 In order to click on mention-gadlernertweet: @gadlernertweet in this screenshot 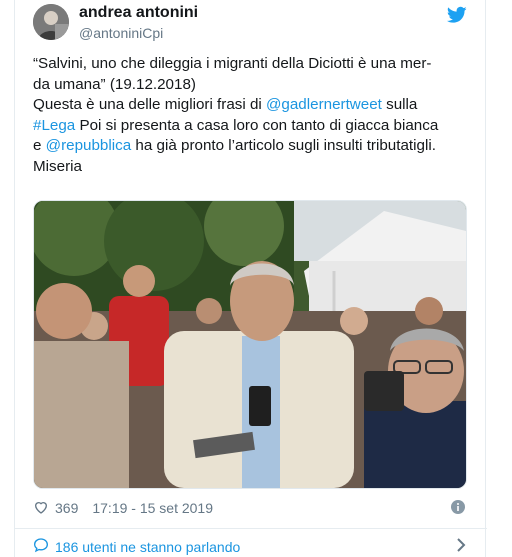, I will do `click(324, 104)`.